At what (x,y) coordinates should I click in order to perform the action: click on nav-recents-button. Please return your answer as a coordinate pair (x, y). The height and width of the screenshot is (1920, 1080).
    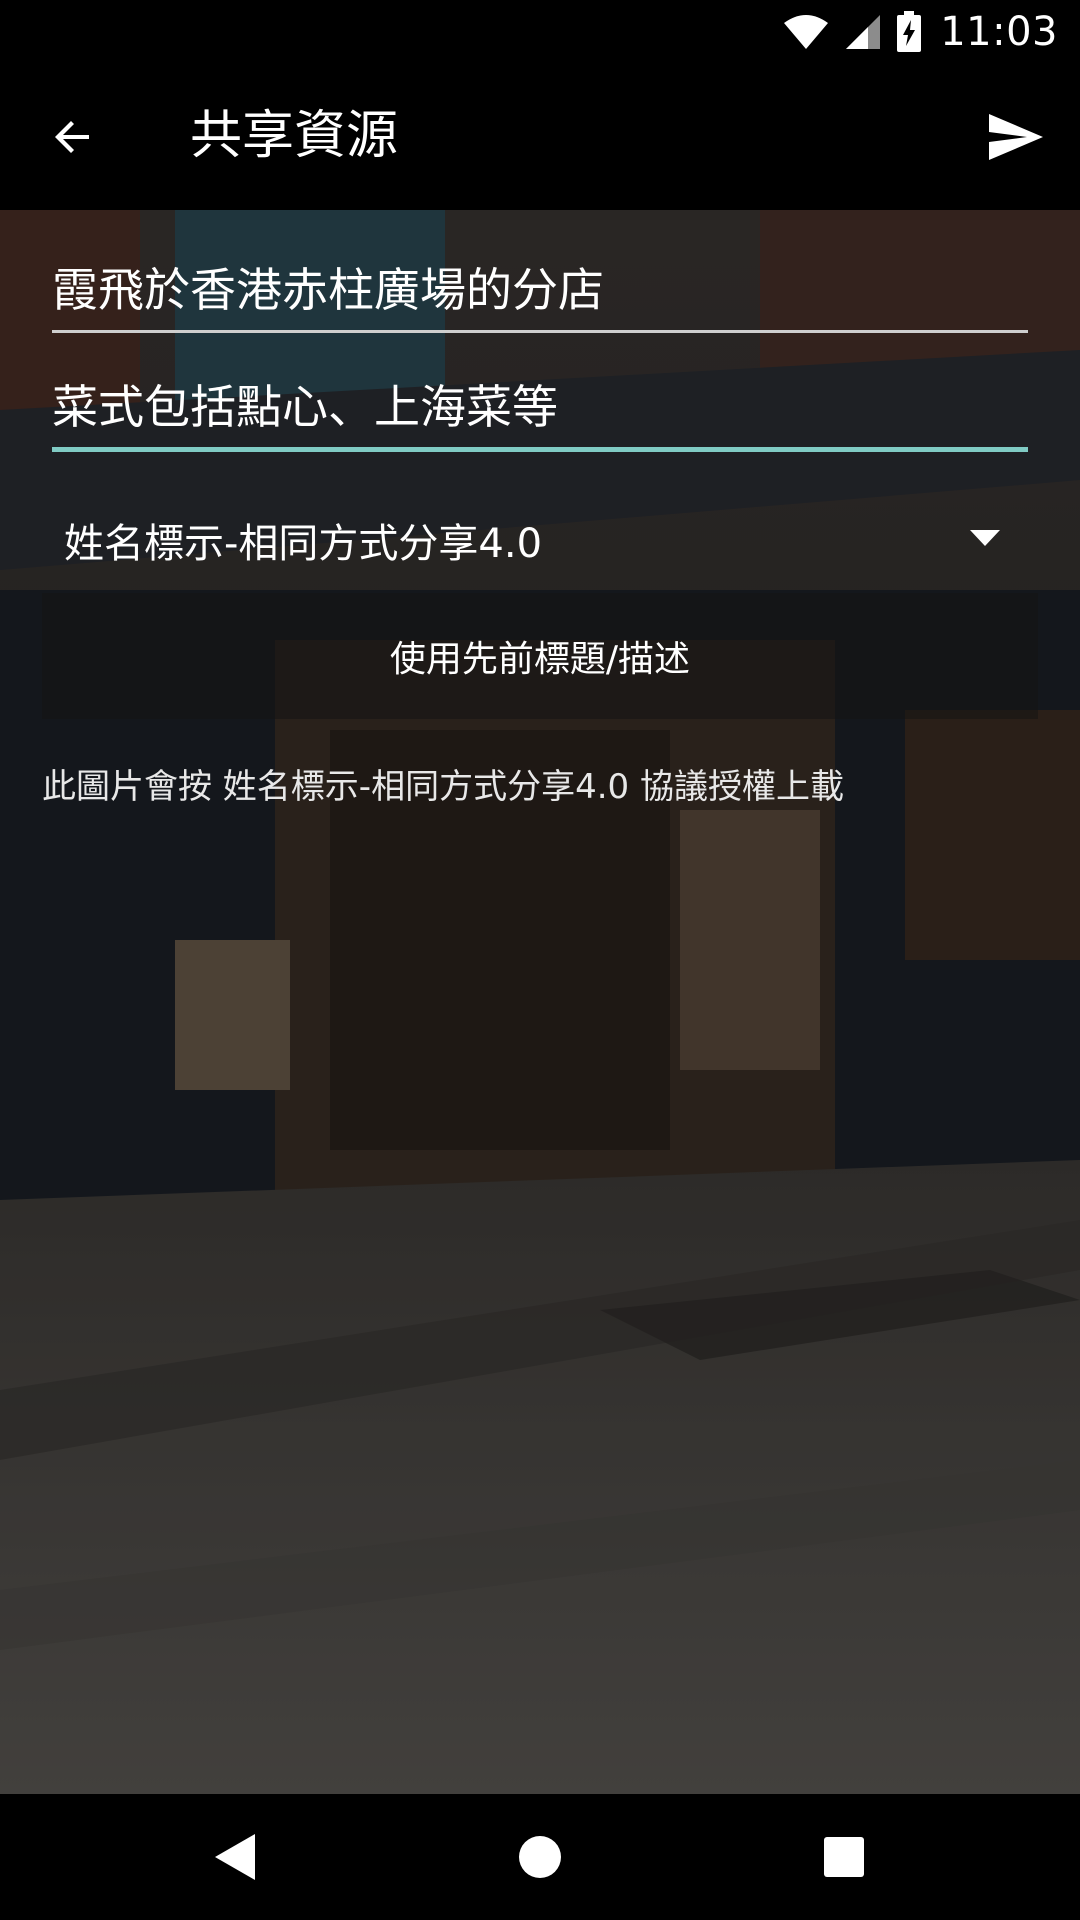
    Looking at the image, I should click on (844, 1857).